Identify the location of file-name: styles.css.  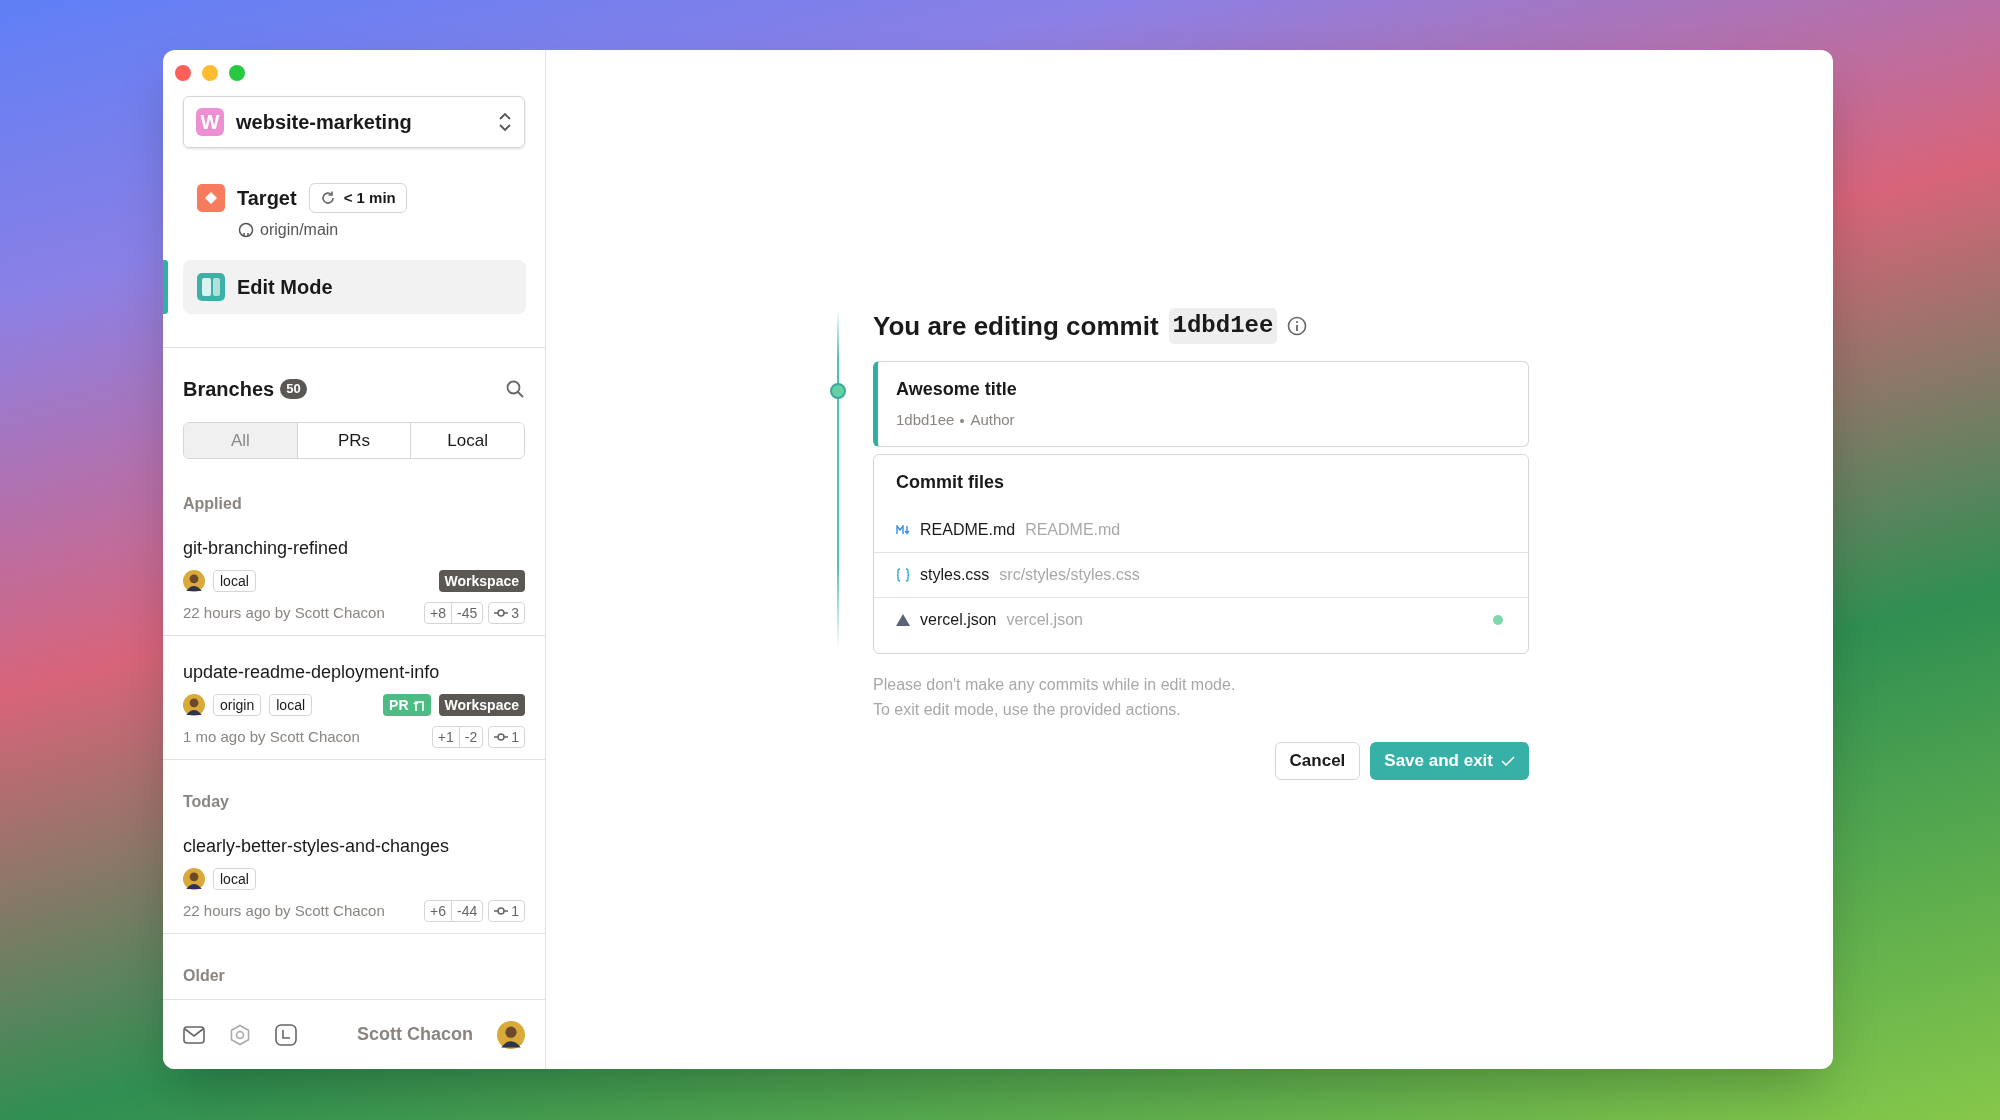
(955, 575).